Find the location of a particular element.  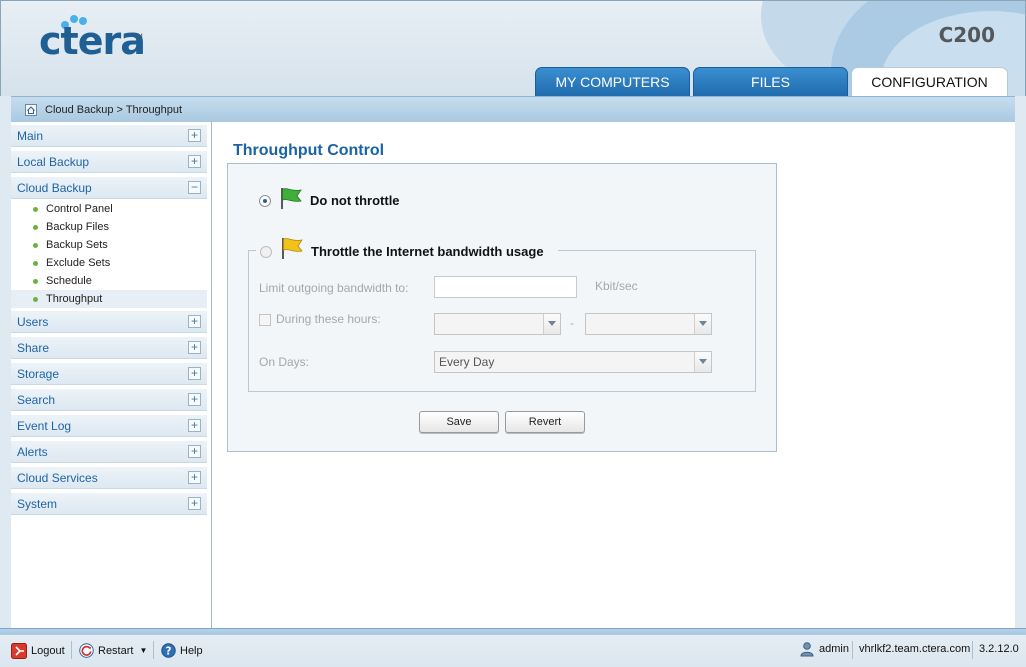

sidebar-item-users: Users + is located at coordinates (109, 322).